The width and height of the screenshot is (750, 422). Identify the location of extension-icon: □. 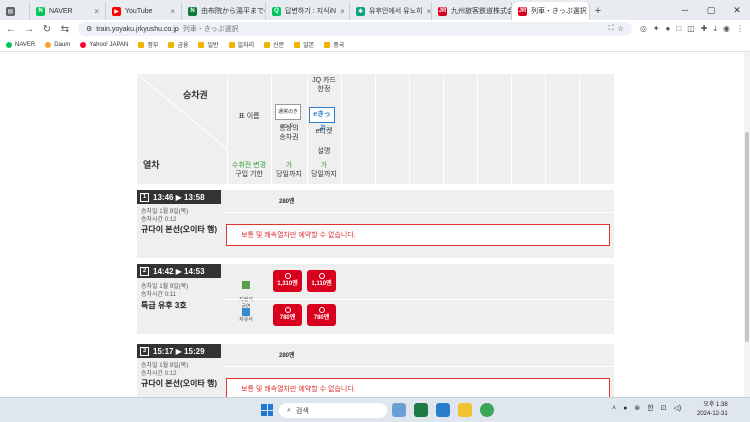
(678, 29).